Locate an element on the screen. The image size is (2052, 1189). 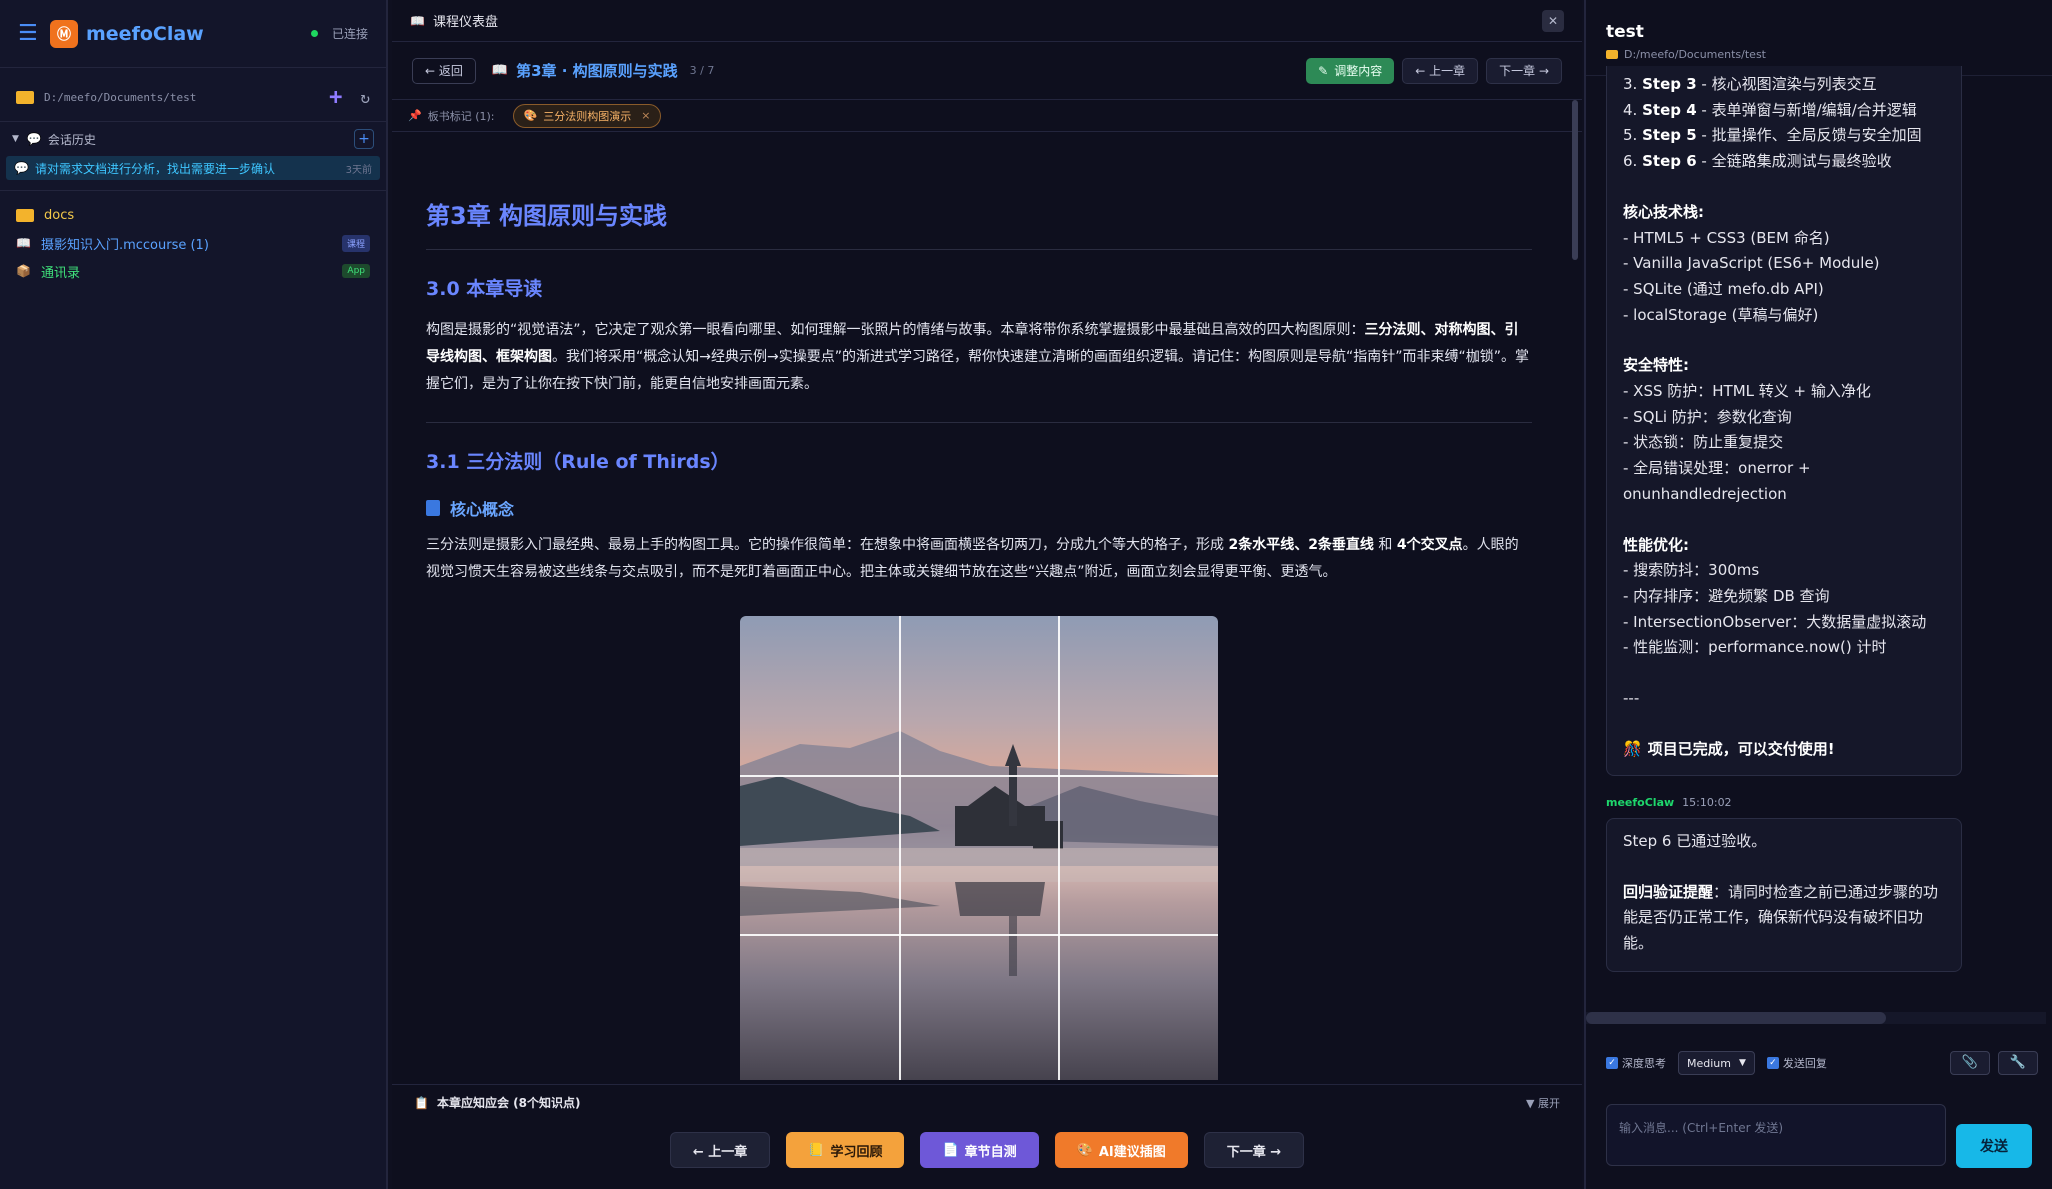
content-scrollbar is located at coordinates (1575, 180).